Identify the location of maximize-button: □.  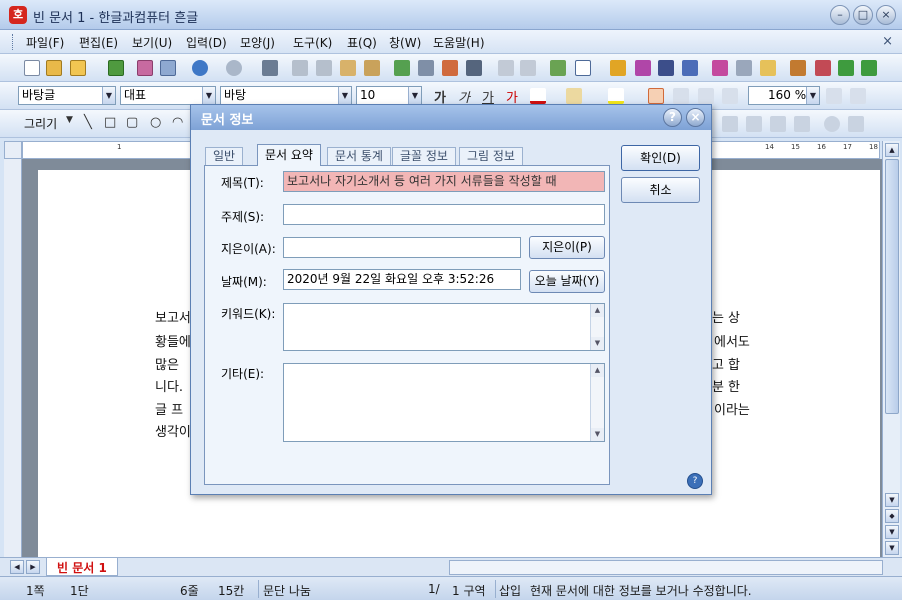
(863, 15).